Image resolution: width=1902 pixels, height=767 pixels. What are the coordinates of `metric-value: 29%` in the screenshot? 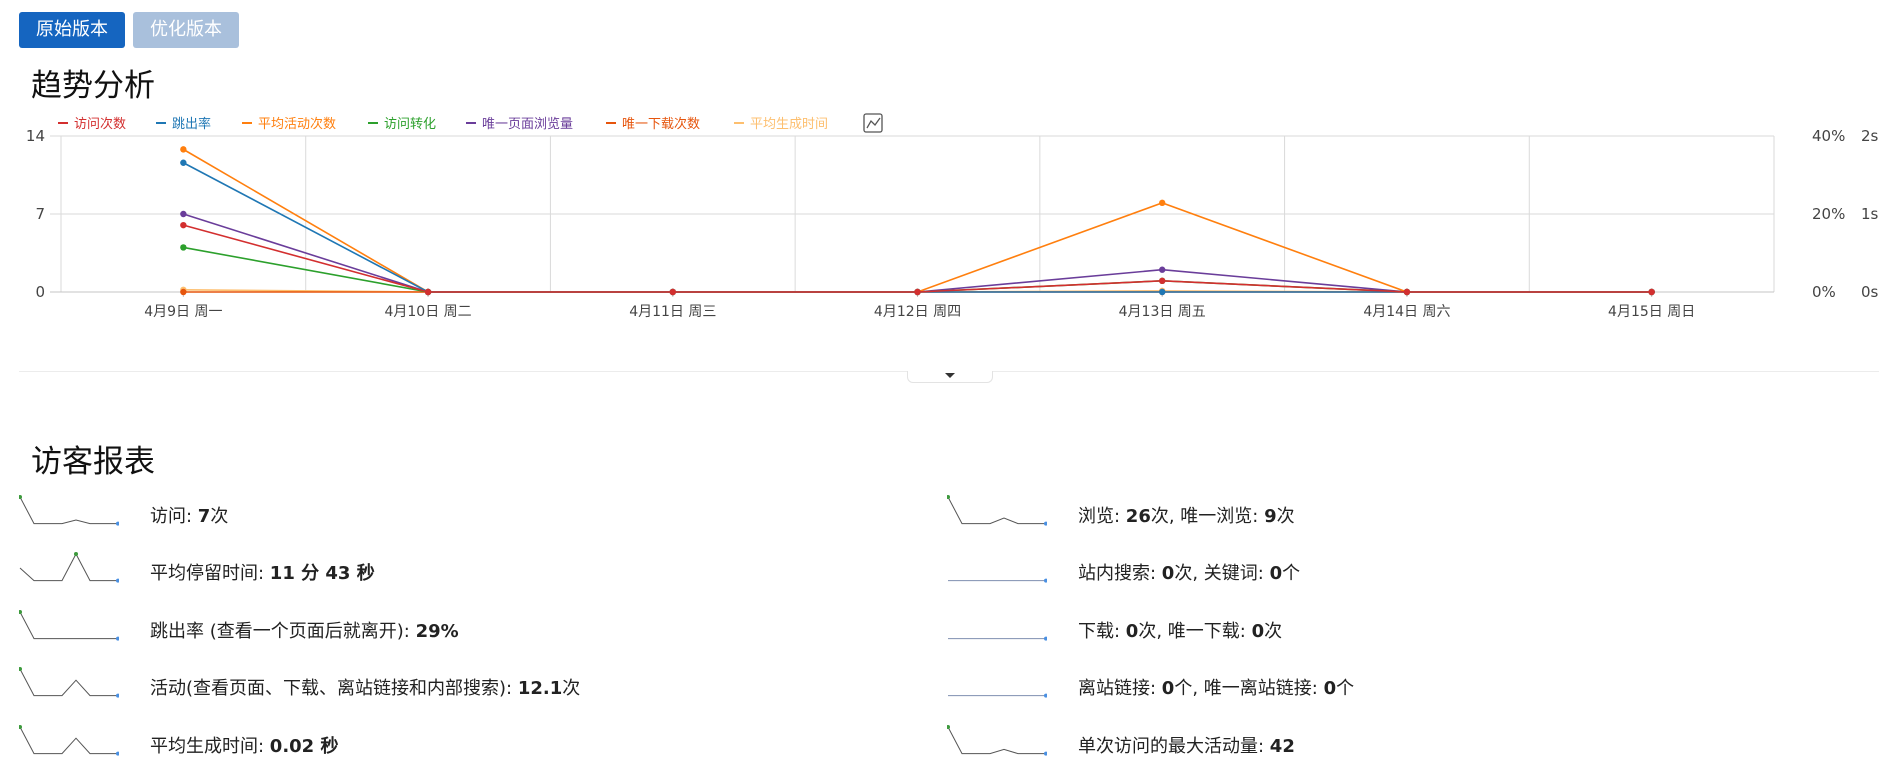 It's located at (437, 631).